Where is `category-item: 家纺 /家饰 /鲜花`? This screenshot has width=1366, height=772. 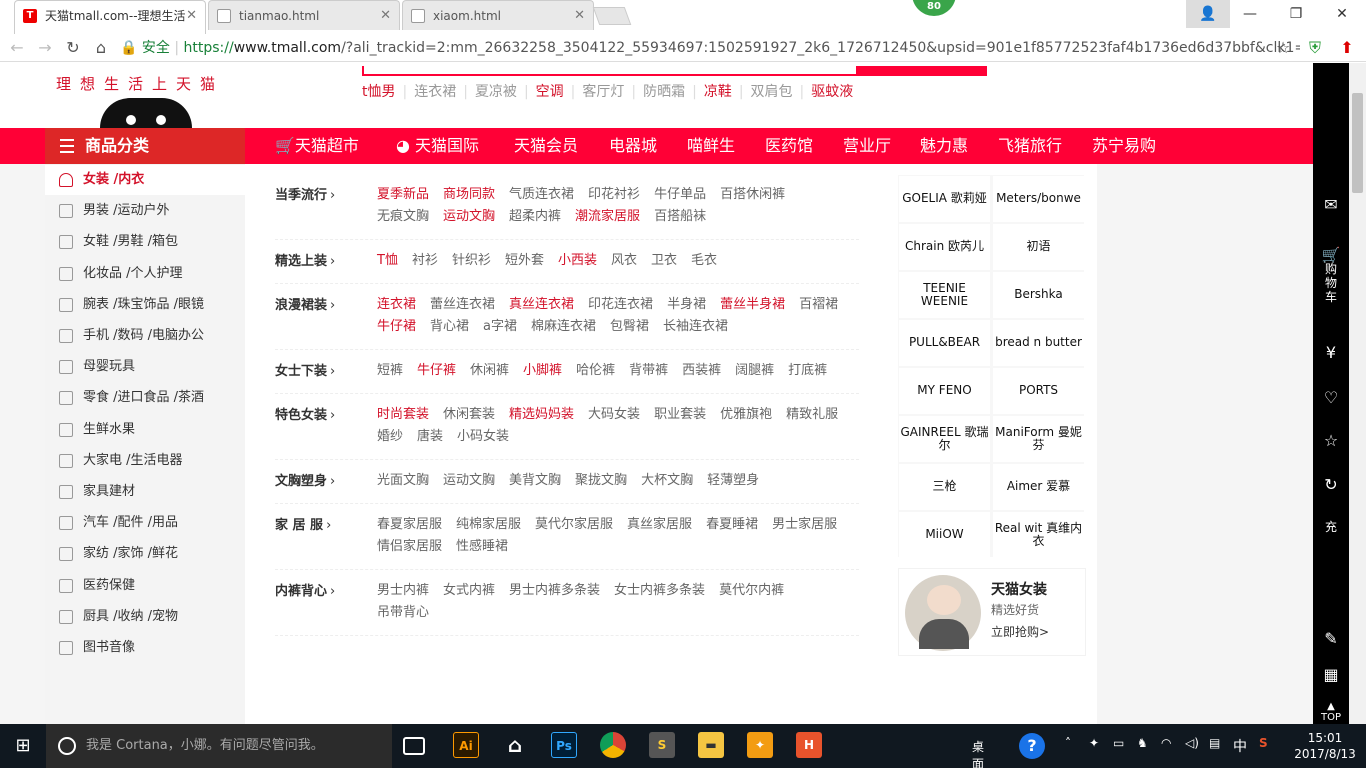 category-item: 家纺 /家饰 /鲜花 is located at coordinates (145, 554).